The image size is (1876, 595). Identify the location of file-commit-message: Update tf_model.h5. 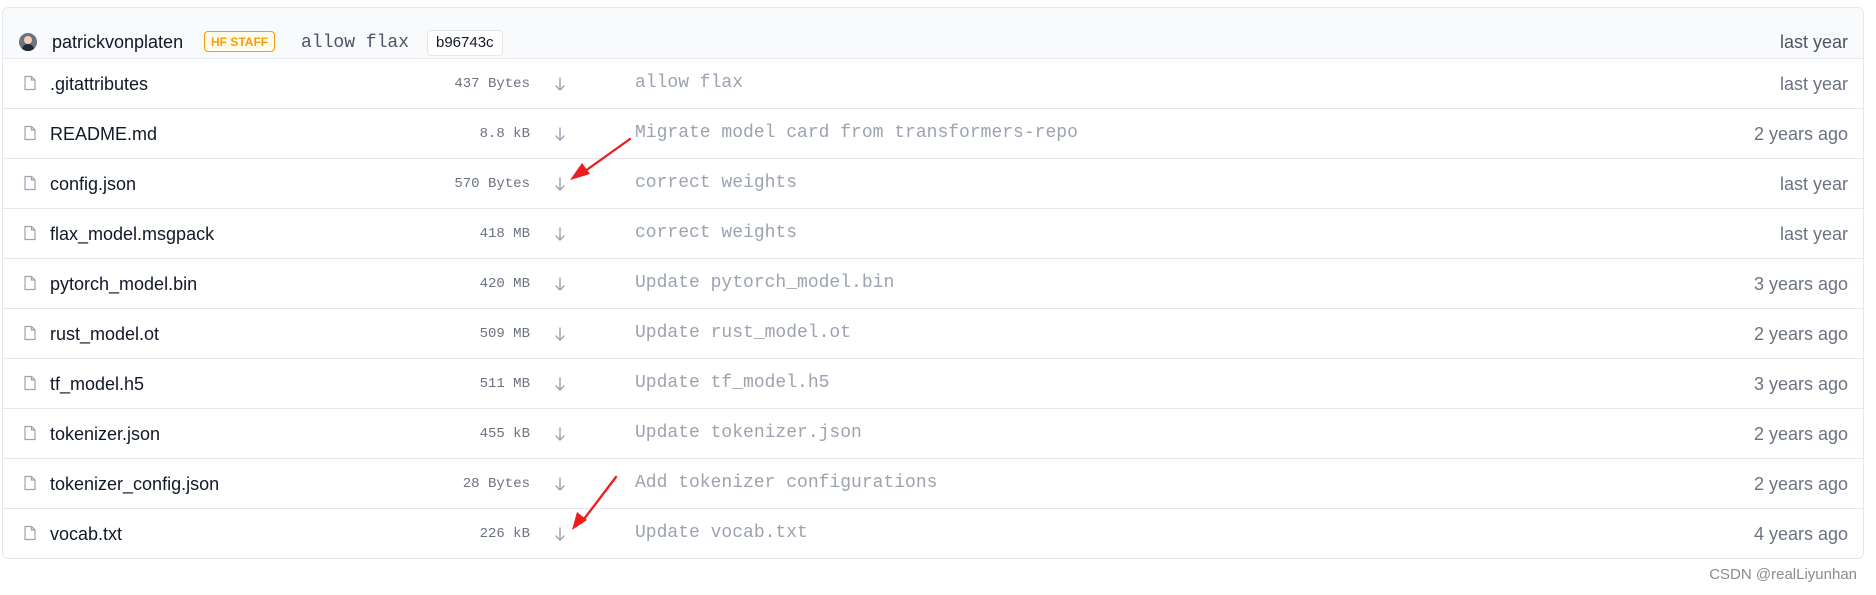
(732, 383).